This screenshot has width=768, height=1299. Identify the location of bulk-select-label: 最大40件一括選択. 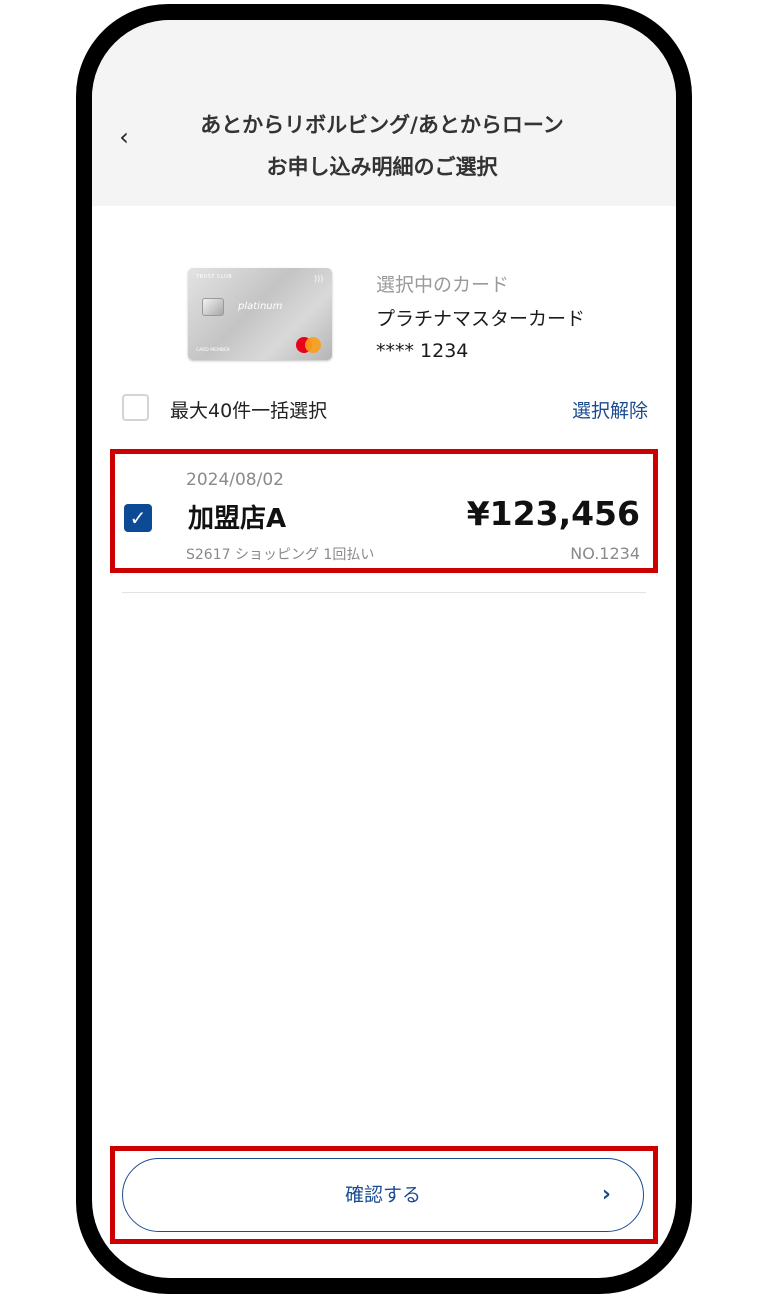
(248, 409).